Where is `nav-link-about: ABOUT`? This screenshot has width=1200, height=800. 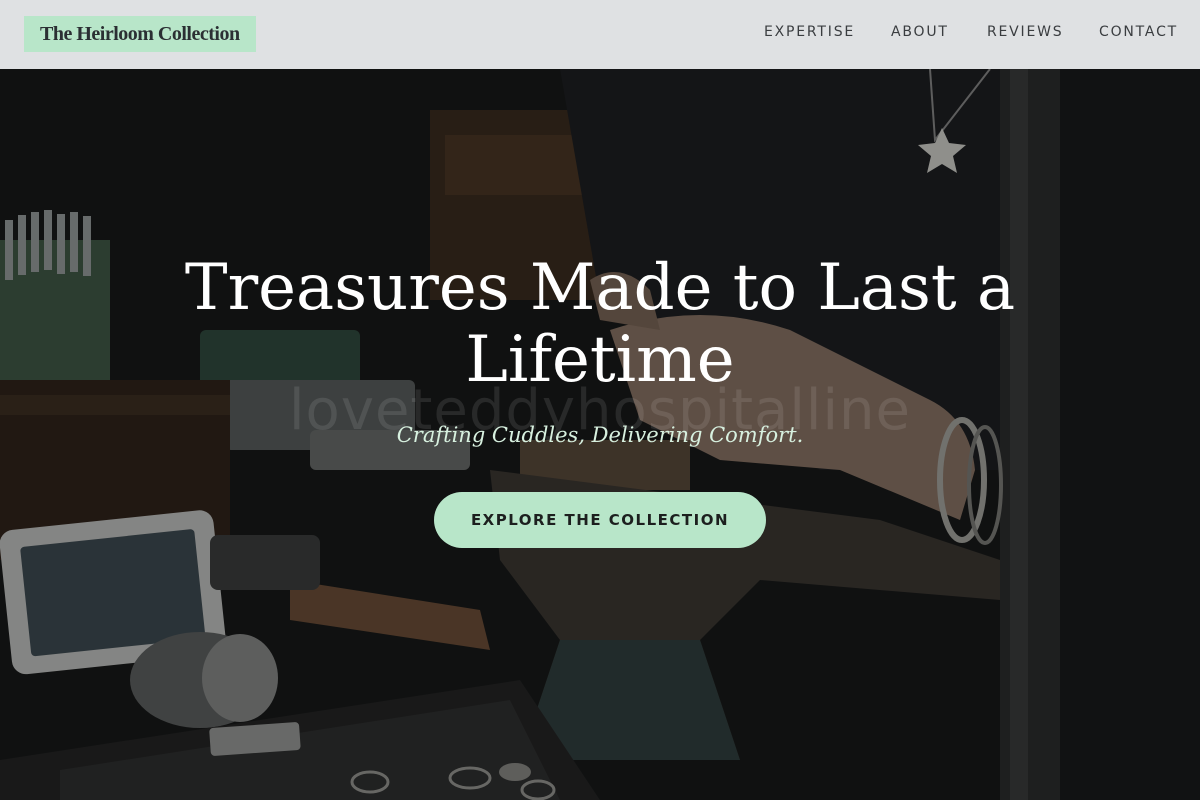
nav-link-about: ABOUT is located at coordinates (920, 32).